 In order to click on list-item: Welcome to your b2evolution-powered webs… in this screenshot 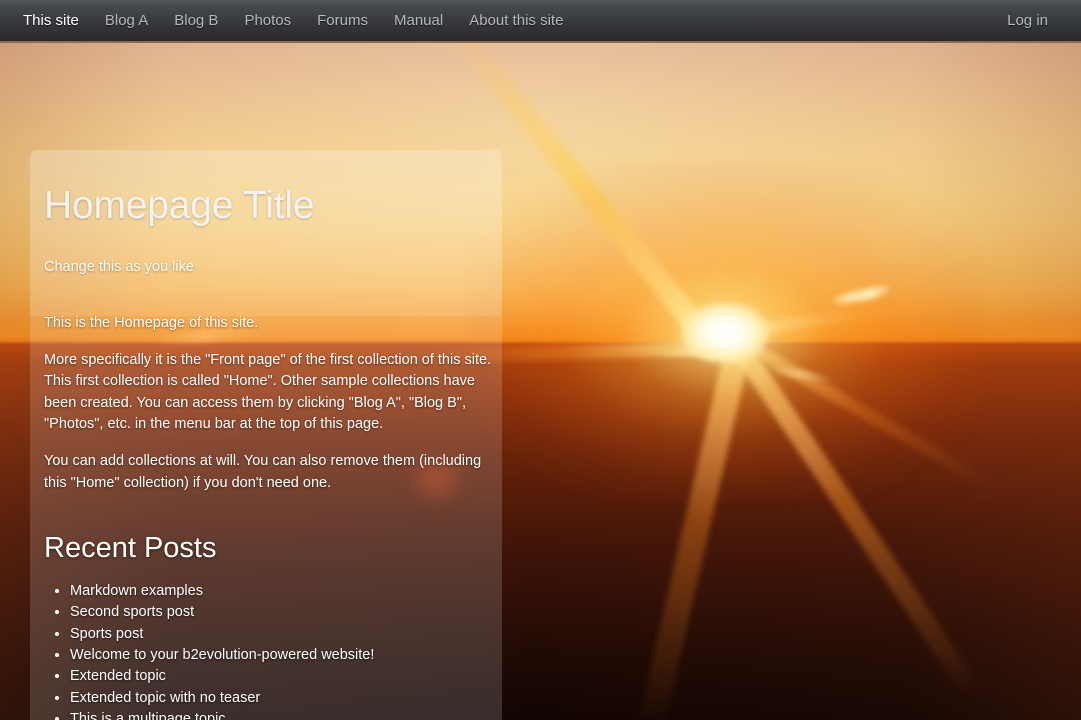, I will do `click(282, 655)`.